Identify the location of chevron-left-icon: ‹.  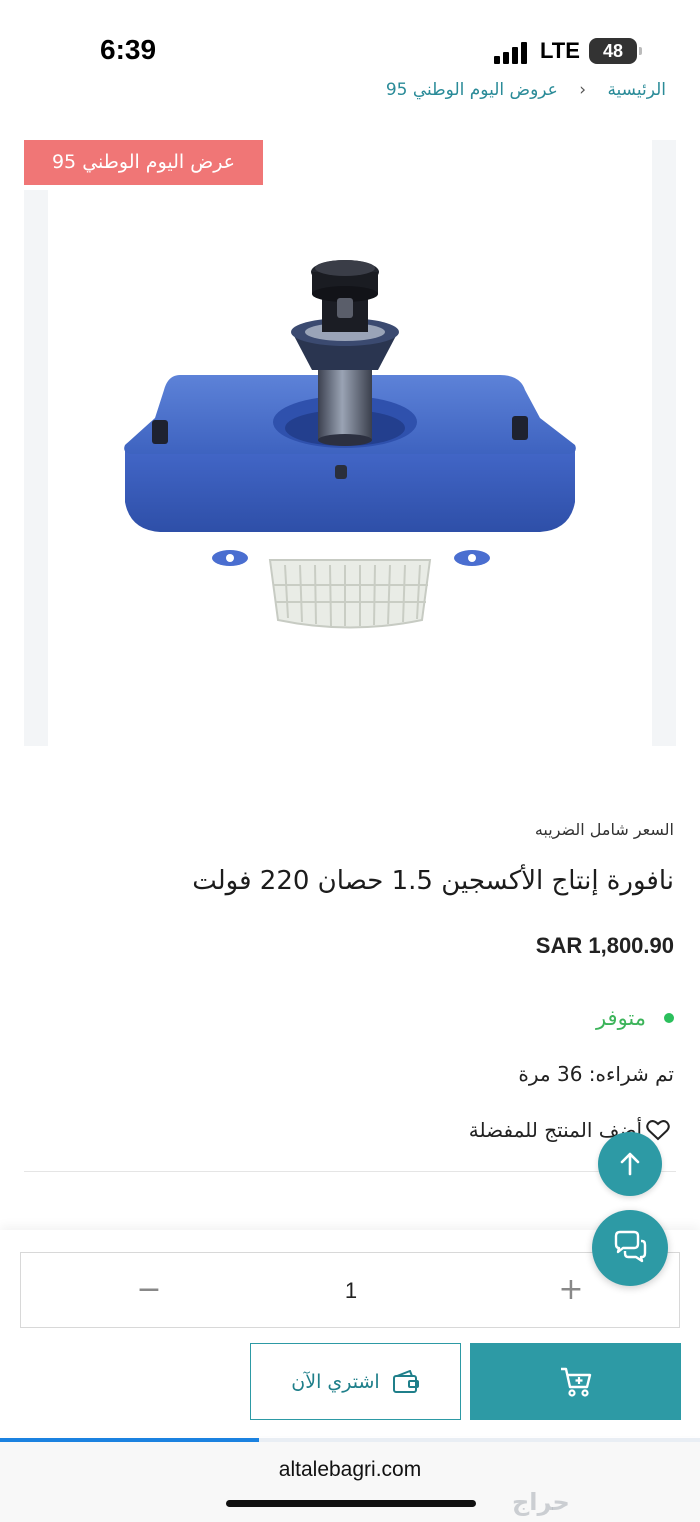
(583, 90).